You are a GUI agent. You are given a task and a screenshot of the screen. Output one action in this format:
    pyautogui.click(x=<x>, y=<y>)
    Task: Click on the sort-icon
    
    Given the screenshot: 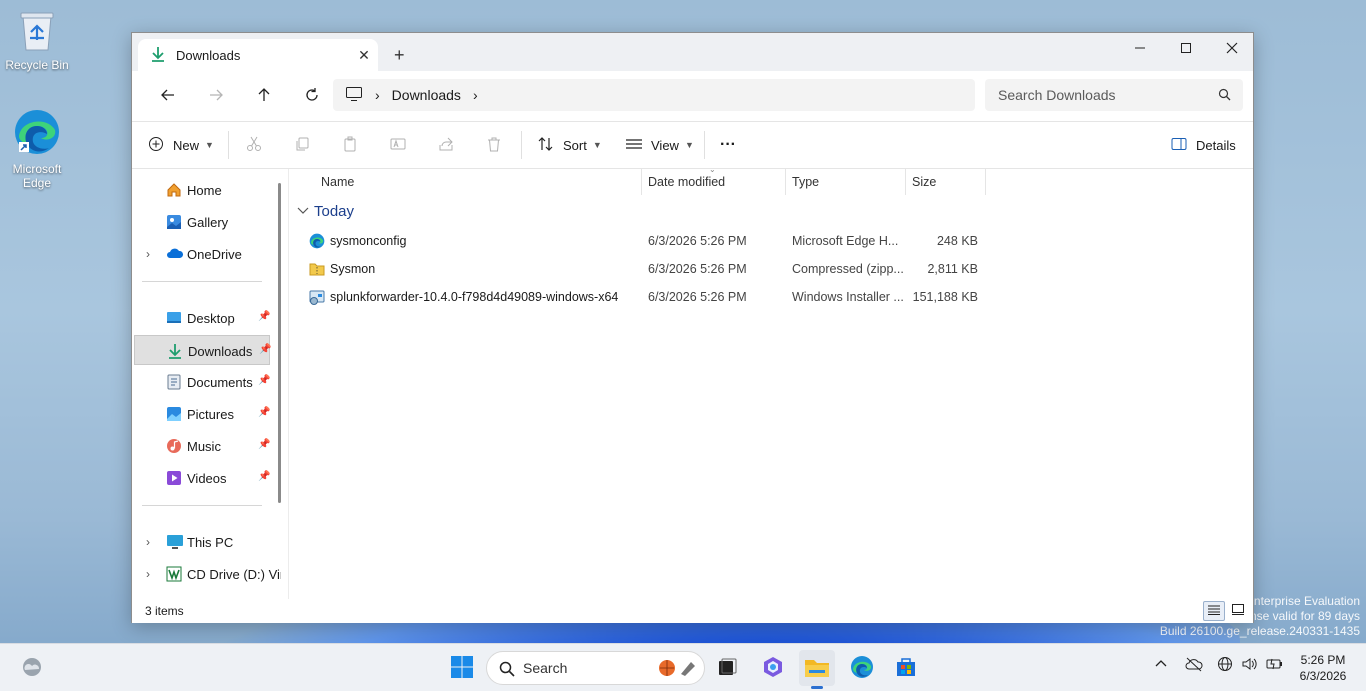 What is the action you would take?
    pyautogui.click(x=546, y=145)
    